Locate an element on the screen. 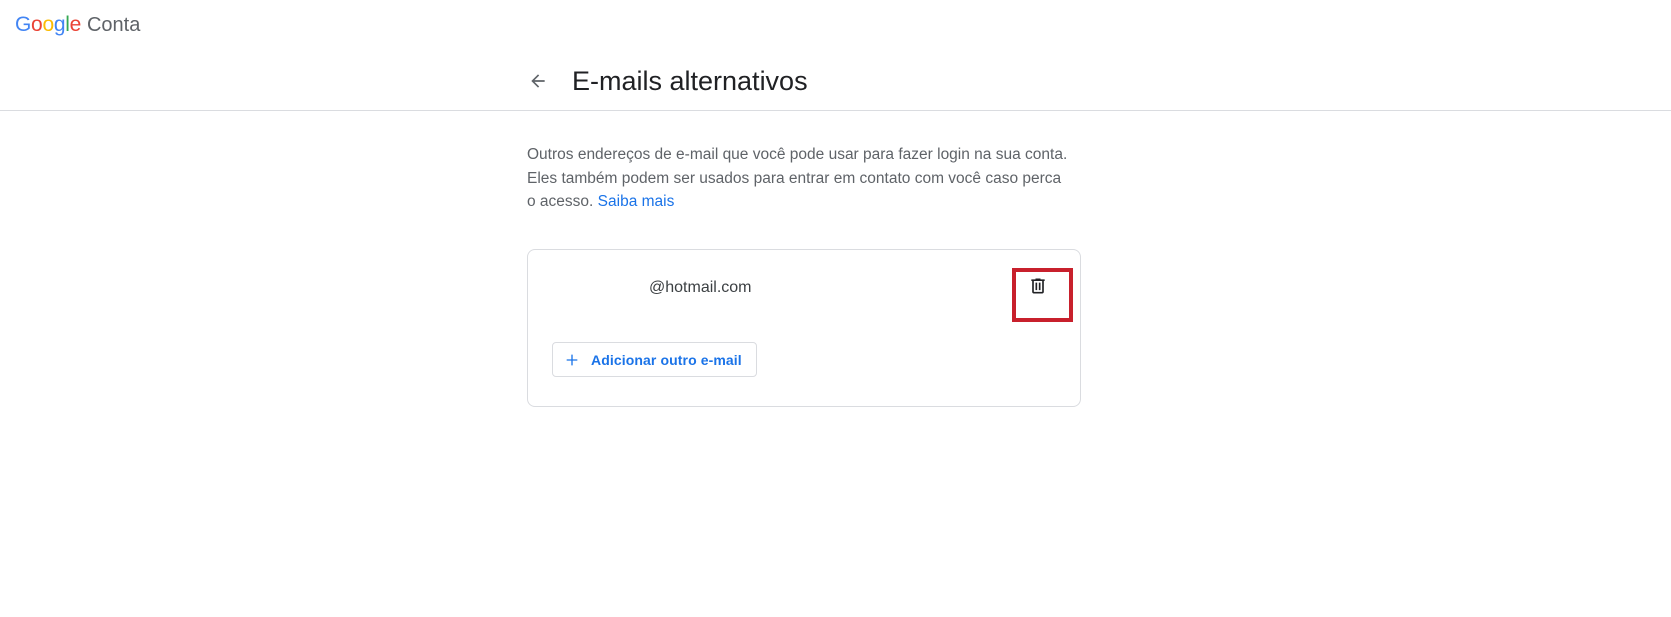 This screenshot has width=1671, height=617. back-button is located at coordinates (538, 81).